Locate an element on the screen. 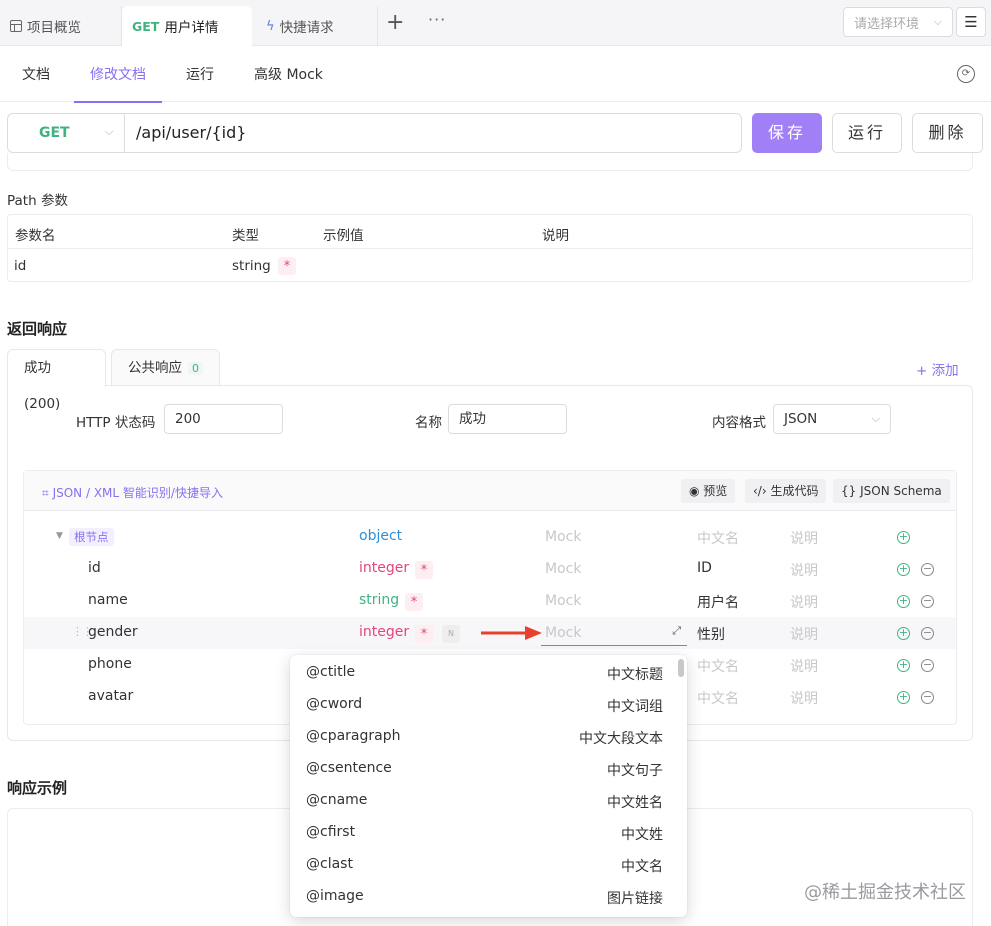 This screenshot has height=926, width=991. field-type: string is located at coordinates (379, 600).